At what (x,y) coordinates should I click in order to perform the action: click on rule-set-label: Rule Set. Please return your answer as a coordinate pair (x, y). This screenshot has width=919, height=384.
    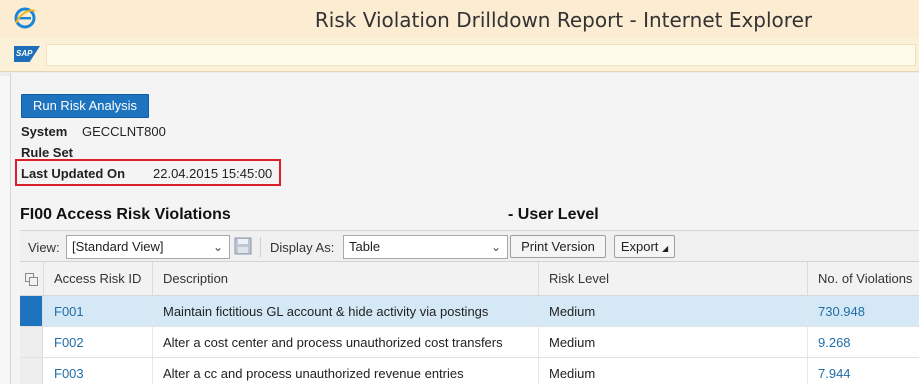
    Looking at the image, I should click on (47, 152).